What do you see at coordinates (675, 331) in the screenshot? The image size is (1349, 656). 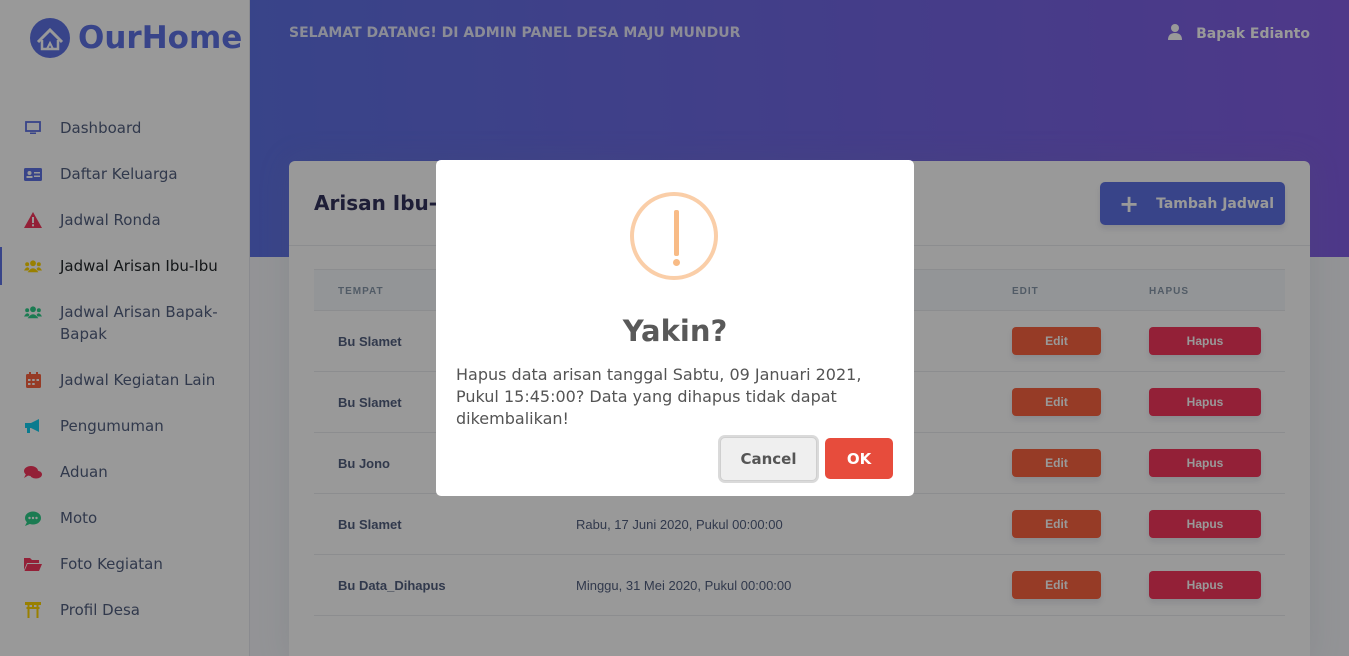 I see `dialog-title: Yakin?` at bounding box center [675, 331].